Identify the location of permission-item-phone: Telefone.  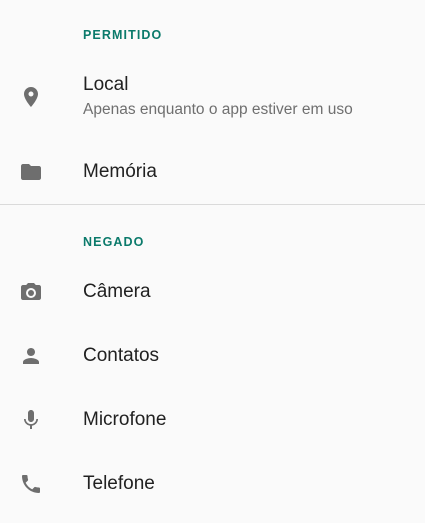
(212, 484).